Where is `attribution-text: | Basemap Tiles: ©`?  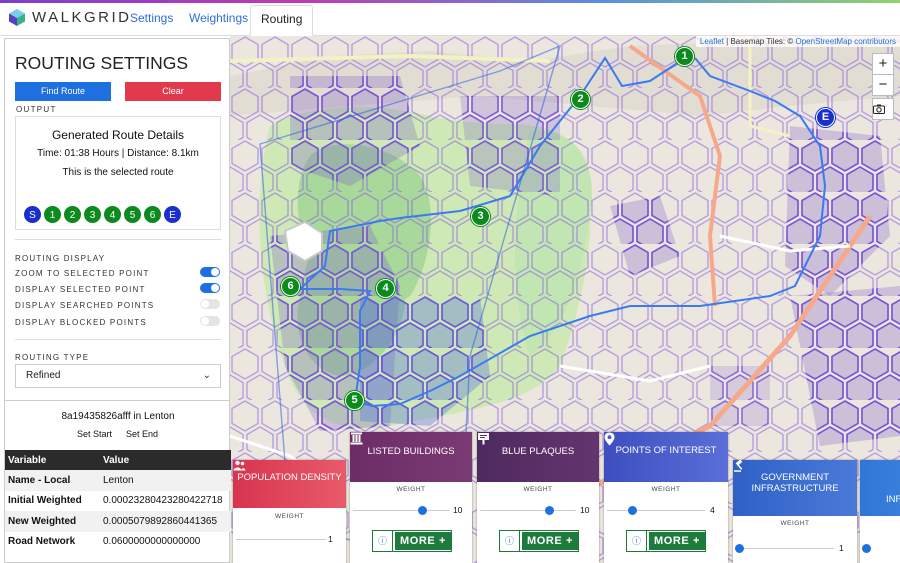
attribution-text: | Basemap Tiles: © is located at coordinates (759, 41).